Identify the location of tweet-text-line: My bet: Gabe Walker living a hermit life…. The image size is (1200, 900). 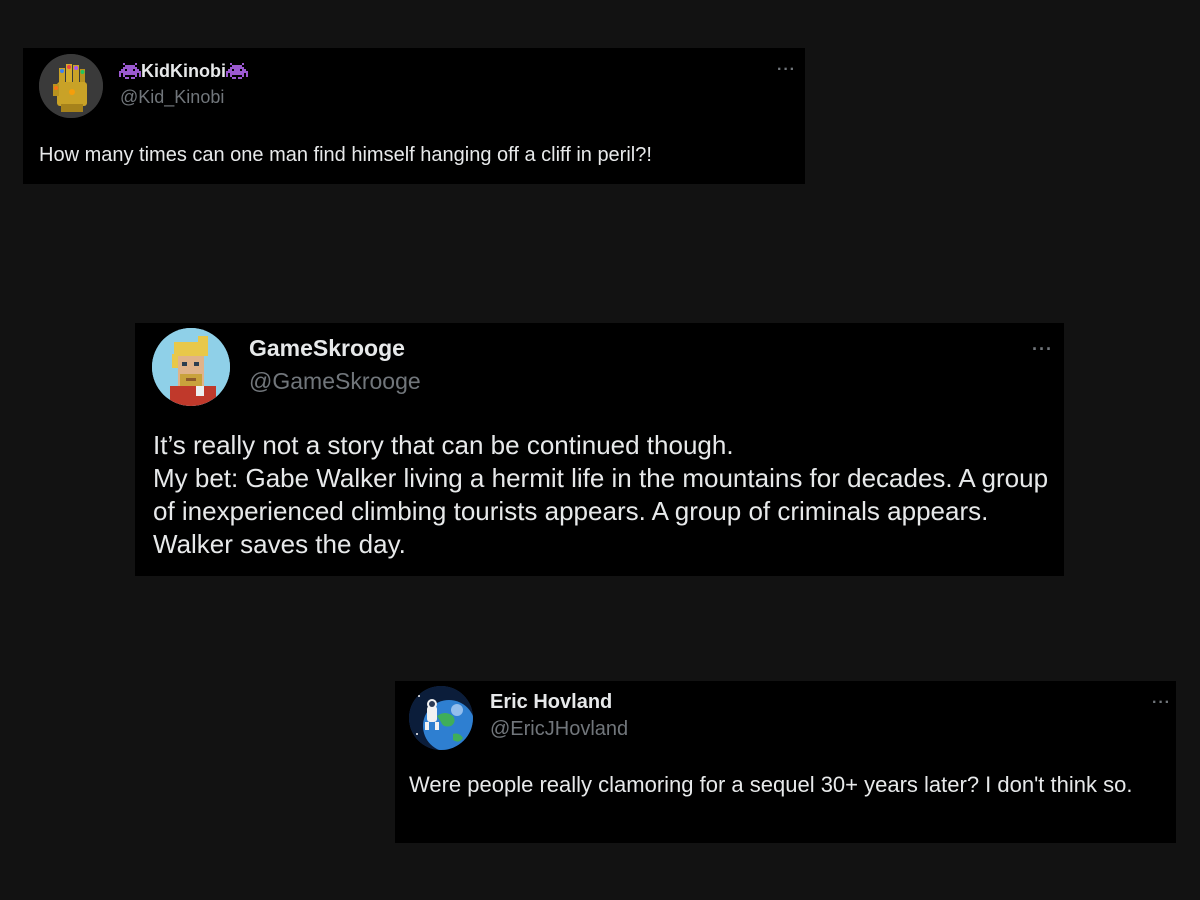
(601, 511).